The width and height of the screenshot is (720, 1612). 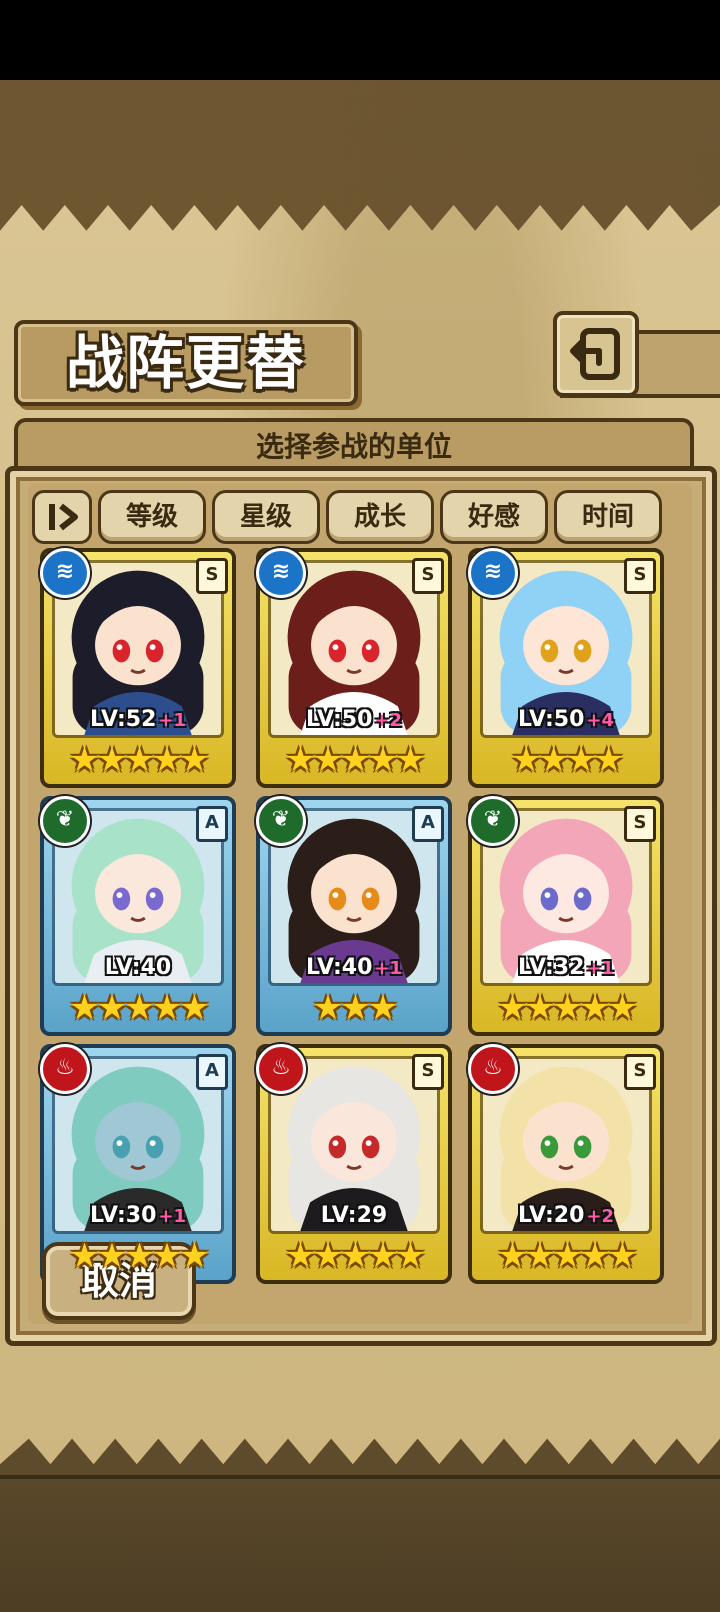 I want to click on unit-level-value: LV:52, so click(x=123, y=719).